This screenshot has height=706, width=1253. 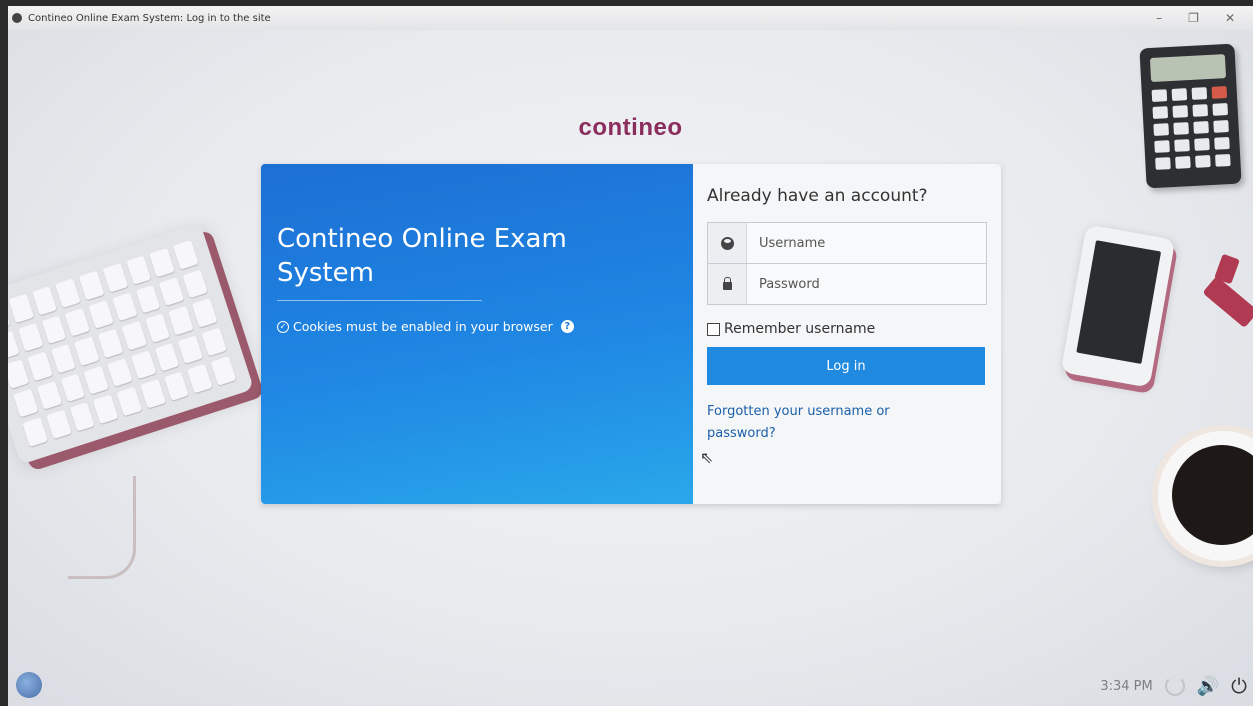 I want to click on password-input, so click(x=866, y=284).